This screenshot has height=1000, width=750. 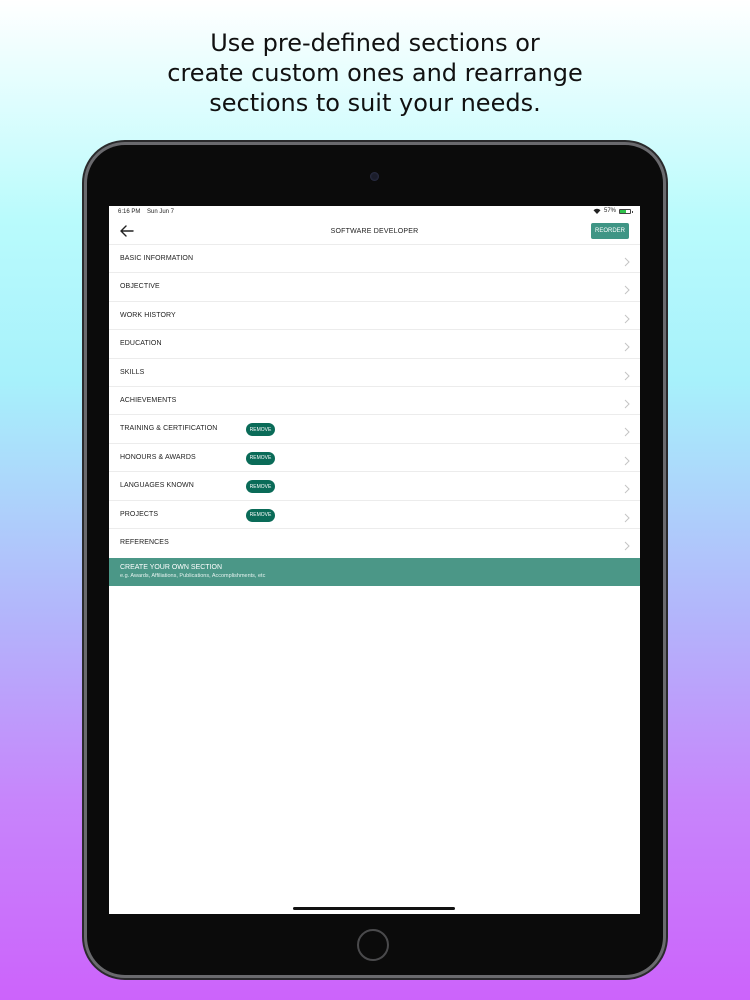 I want to click on list-item: HONOURS & AWARDS REMOVE, so click(x=374, y=456).